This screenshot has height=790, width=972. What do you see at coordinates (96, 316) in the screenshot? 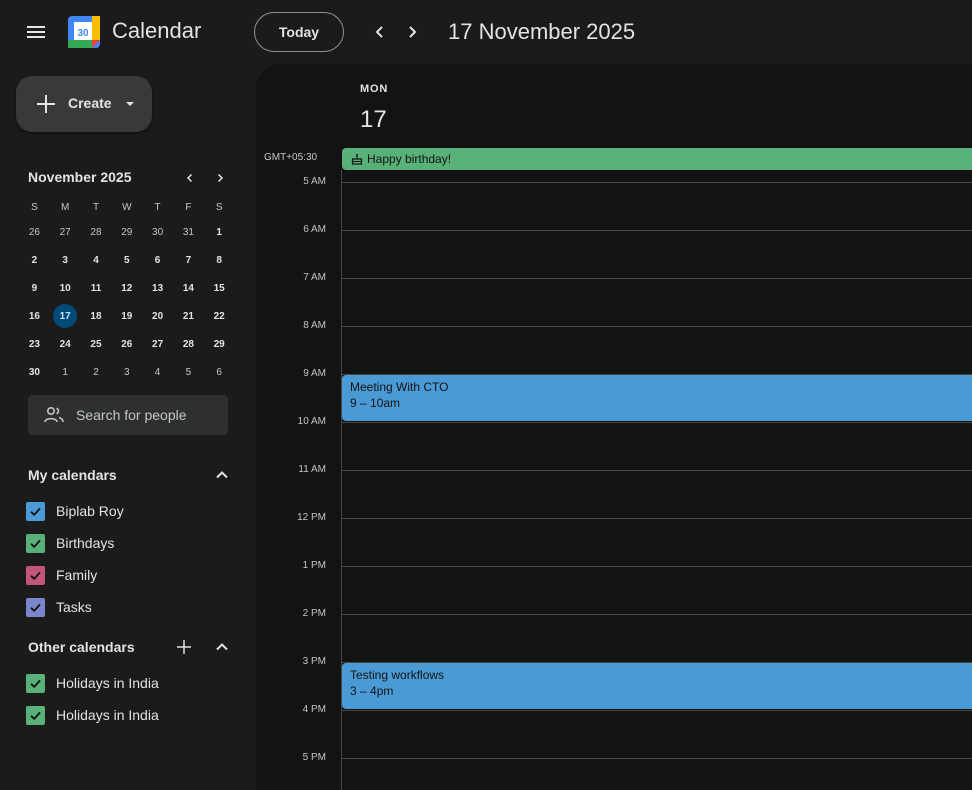
I see `mini-calendar-day: 18` at bounding box center [96, 316].